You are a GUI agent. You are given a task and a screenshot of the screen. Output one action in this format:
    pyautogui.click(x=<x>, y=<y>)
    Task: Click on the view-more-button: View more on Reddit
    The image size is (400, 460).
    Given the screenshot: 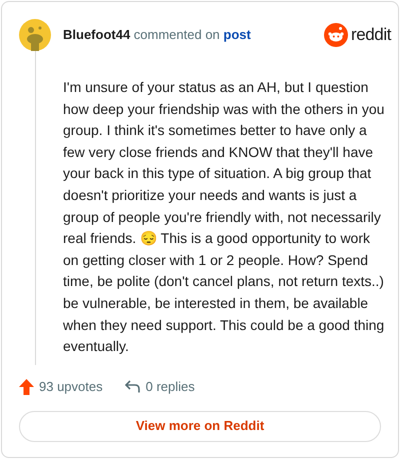 What is the action you would take?
    pyautogui.click(x=200, y=426)
    